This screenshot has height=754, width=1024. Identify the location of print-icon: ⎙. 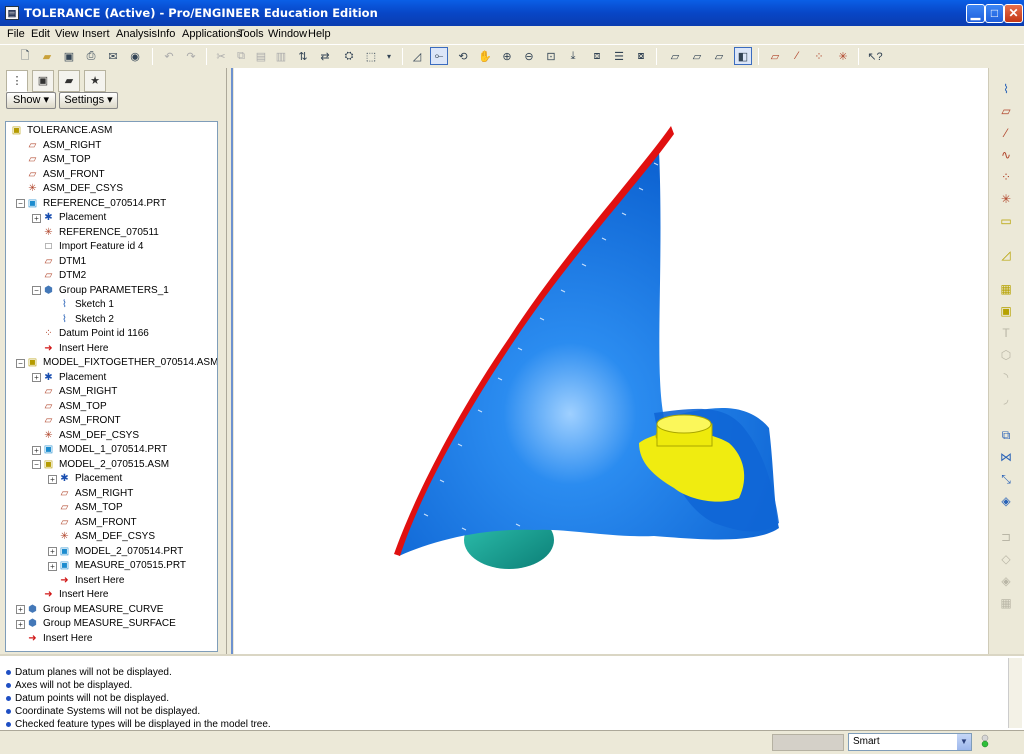
(91, 56).